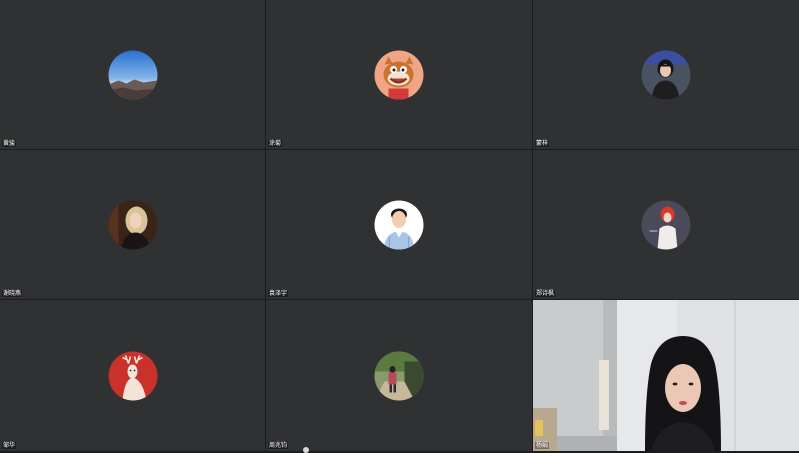  What do you see at coordinates (542, 445) in the screenshot?
I see `participant-name: 杨娟` at bounding box center [542, 445].